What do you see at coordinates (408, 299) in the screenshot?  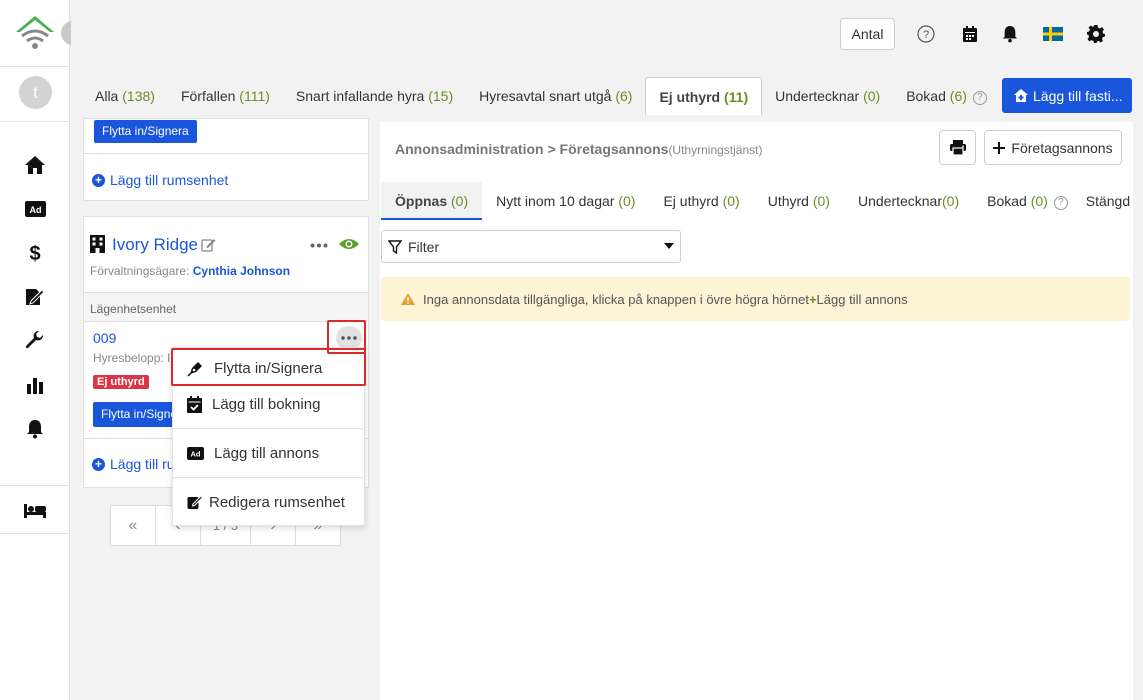 I see `warning-icon` at bounding box center [408, 299].